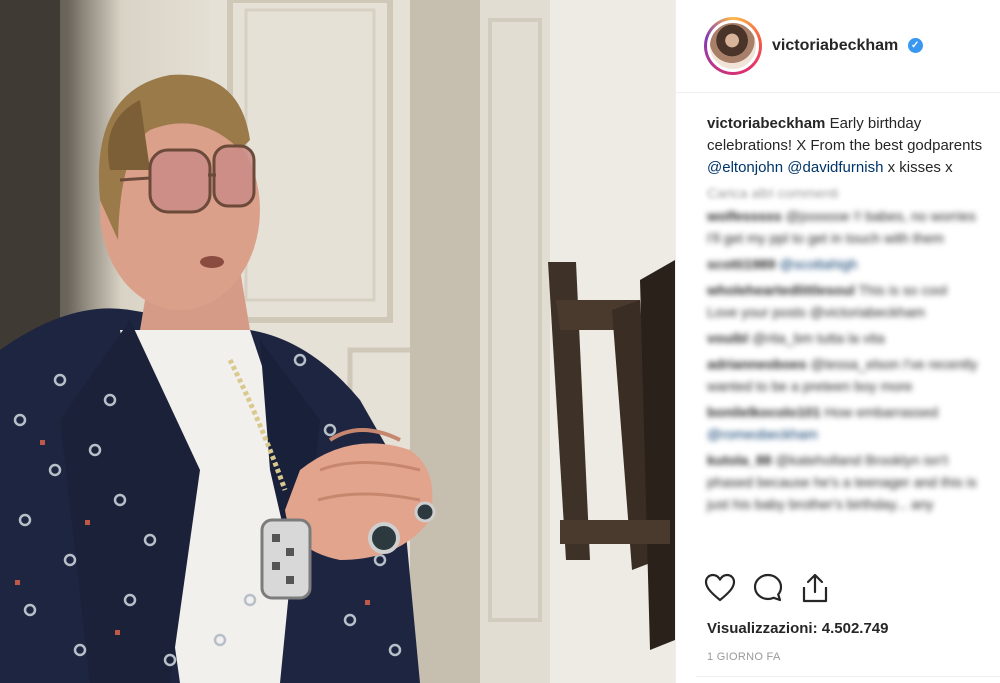 The height and width of the screenshot is (683, 1000). Describe the element at coordinates (880, 216) in the screenshot. I see `comment-text: @joooooe !! babes, no worries` at that location.